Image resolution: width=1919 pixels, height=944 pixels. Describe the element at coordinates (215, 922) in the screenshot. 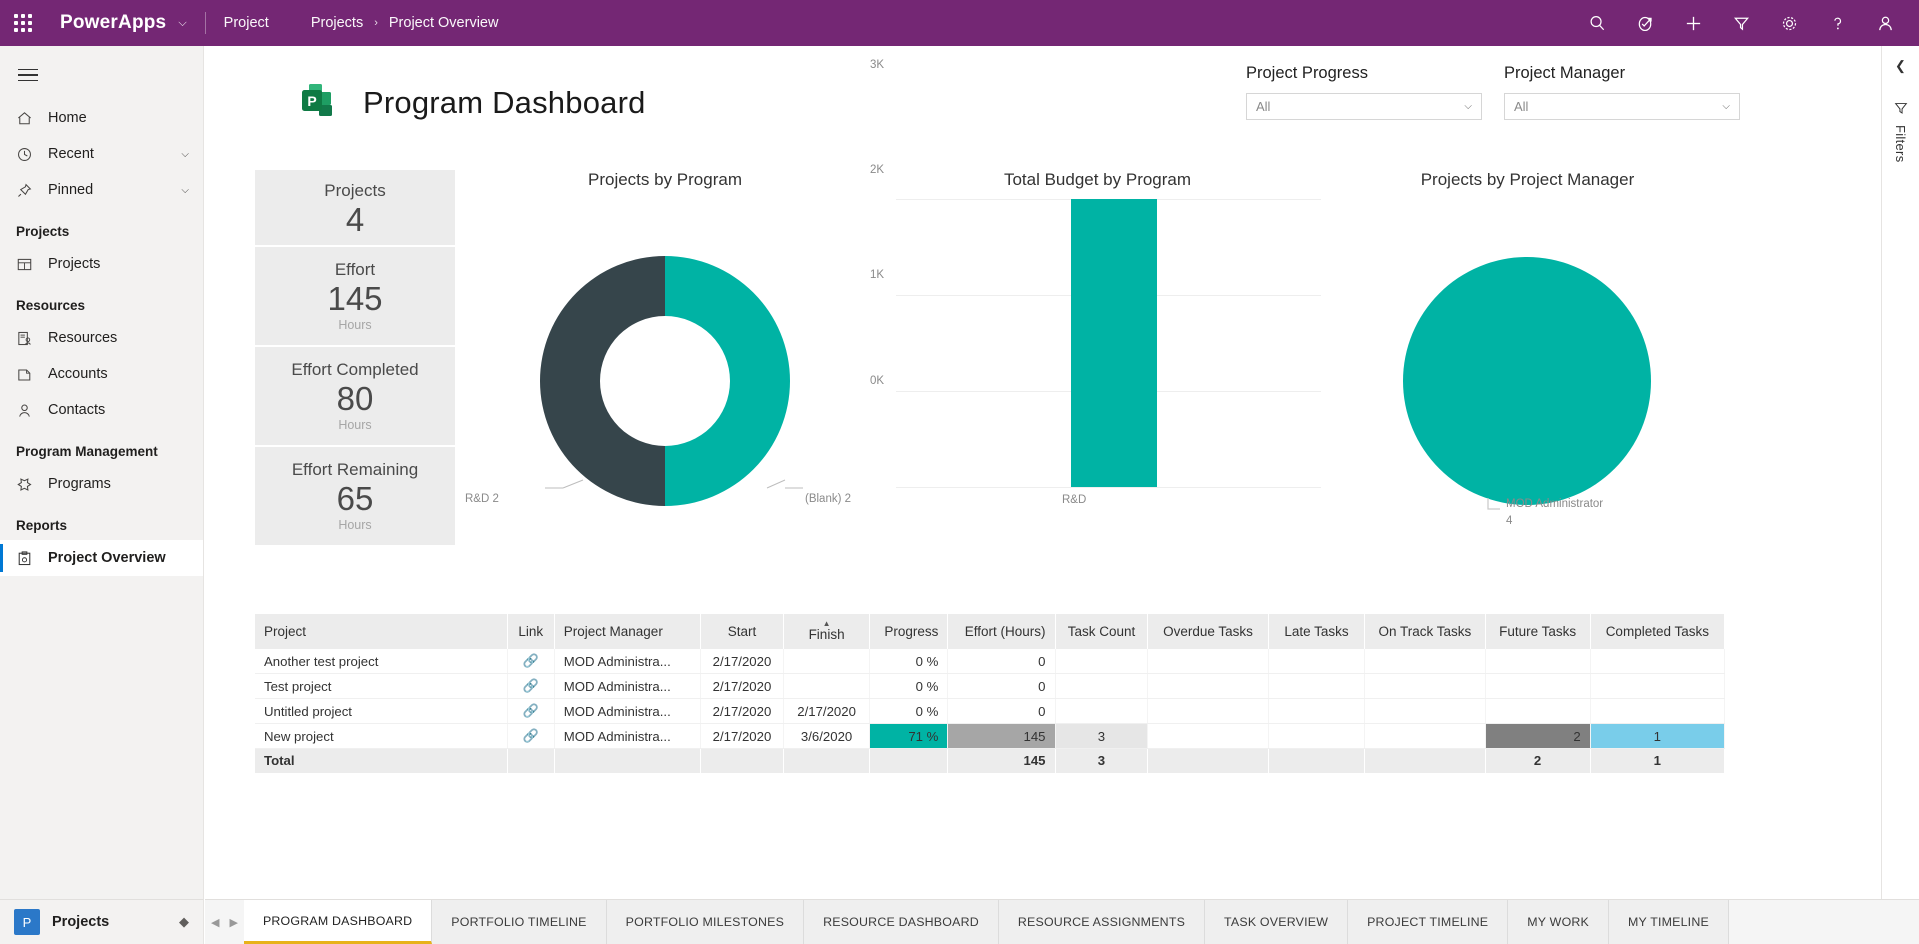

I see `chevron-left-icon: ◀` at that location.